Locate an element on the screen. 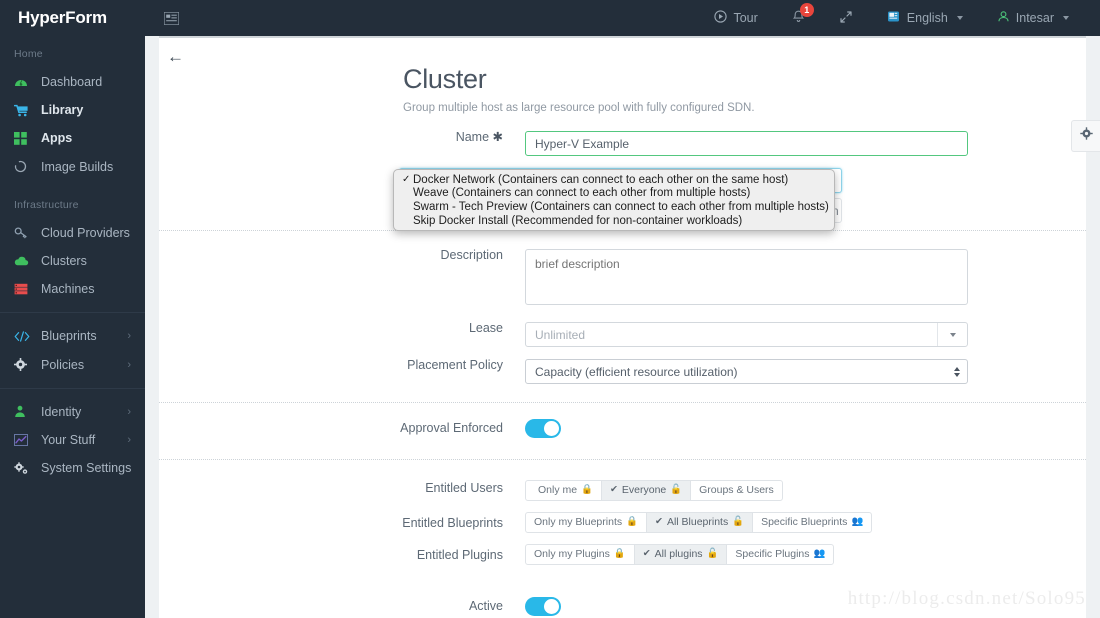 The height and width of the screenshot is (618, 1100). entitled-users-button-group: Only me 🔒 ✔ Everyone 🔓 Groups & Users is located at coordinates (654, 490).